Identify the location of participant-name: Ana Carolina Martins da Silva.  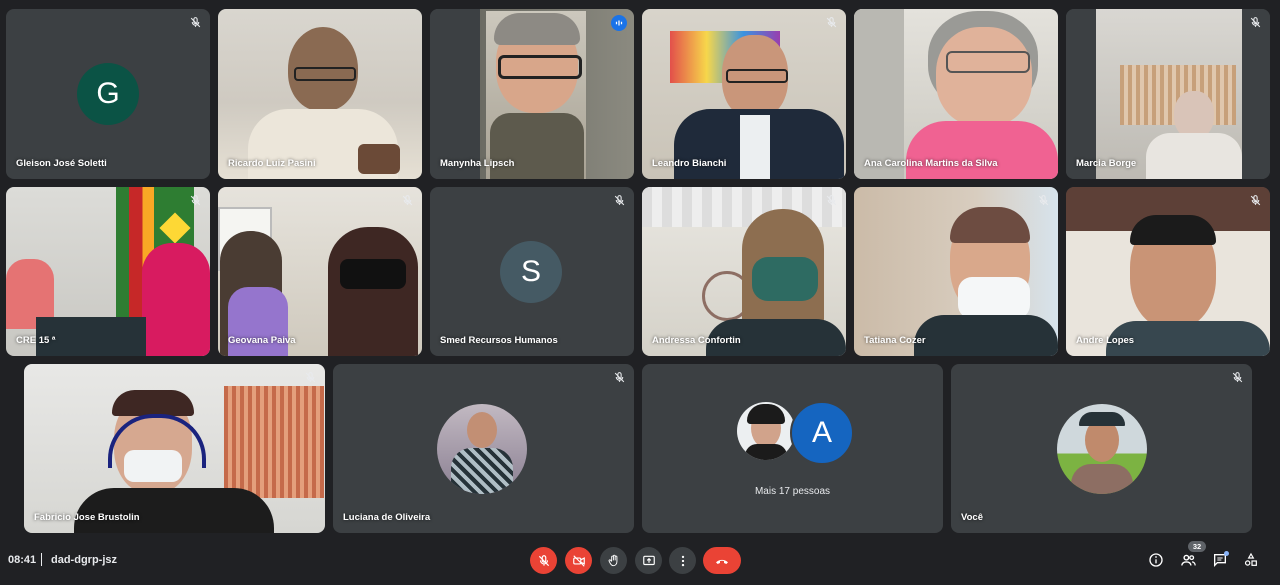
(931, 163).